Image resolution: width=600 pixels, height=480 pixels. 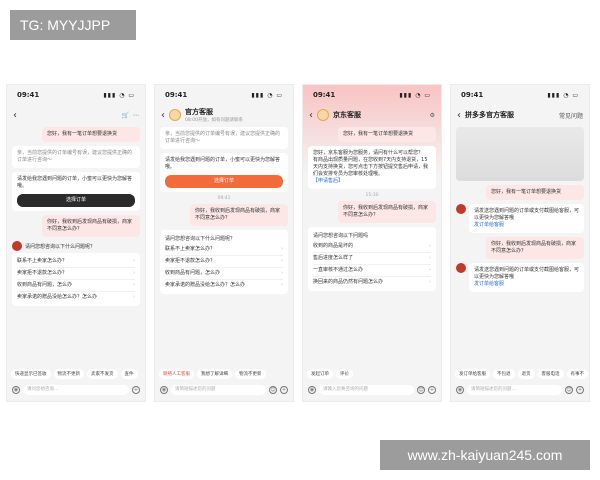 I want to click on question-head: 请问您想咨询以下问题吗, so click(x=341, y=236).